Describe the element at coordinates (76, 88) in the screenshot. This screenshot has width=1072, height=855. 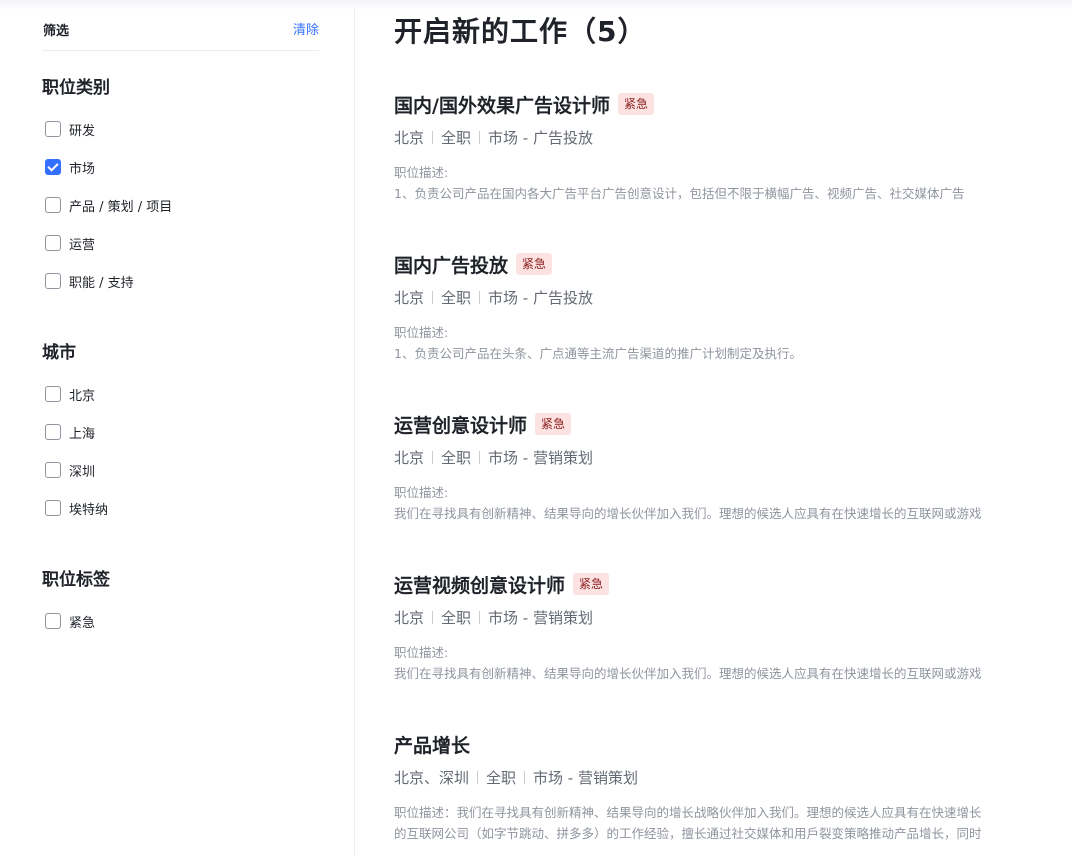
I see `filter-group-title: 职位类别` at that location.